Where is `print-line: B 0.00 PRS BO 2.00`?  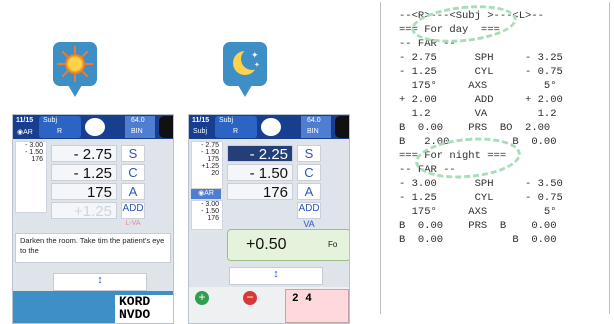
print-line: B 0.00 PRS BO 2.00 is located at coordinates (475, 128).